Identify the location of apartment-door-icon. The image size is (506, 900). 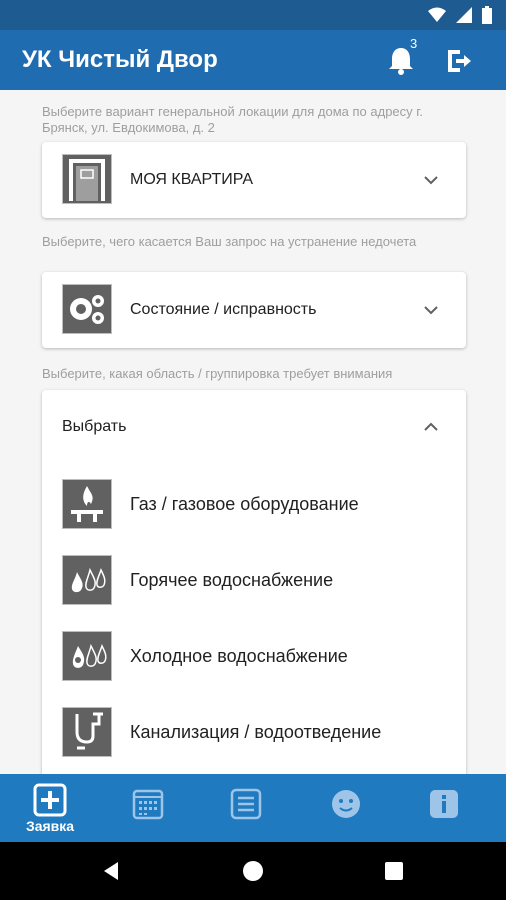
(87, 179).